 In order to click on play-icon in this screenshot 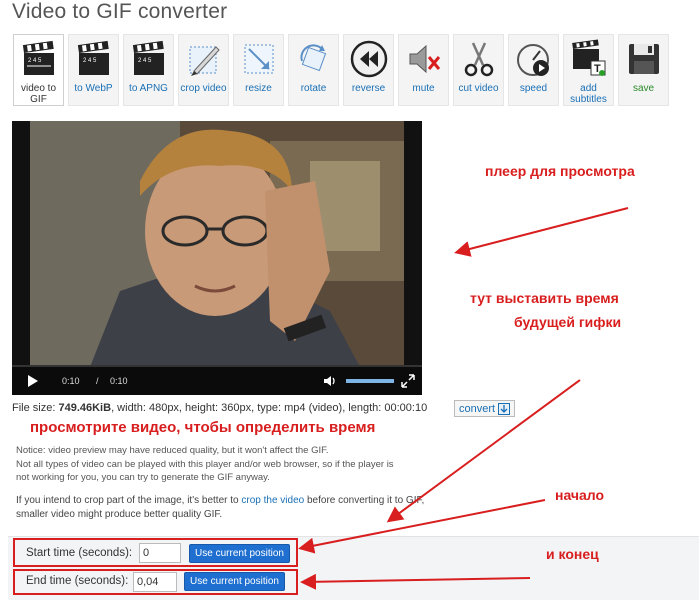, I will do `click(33, 381)`.